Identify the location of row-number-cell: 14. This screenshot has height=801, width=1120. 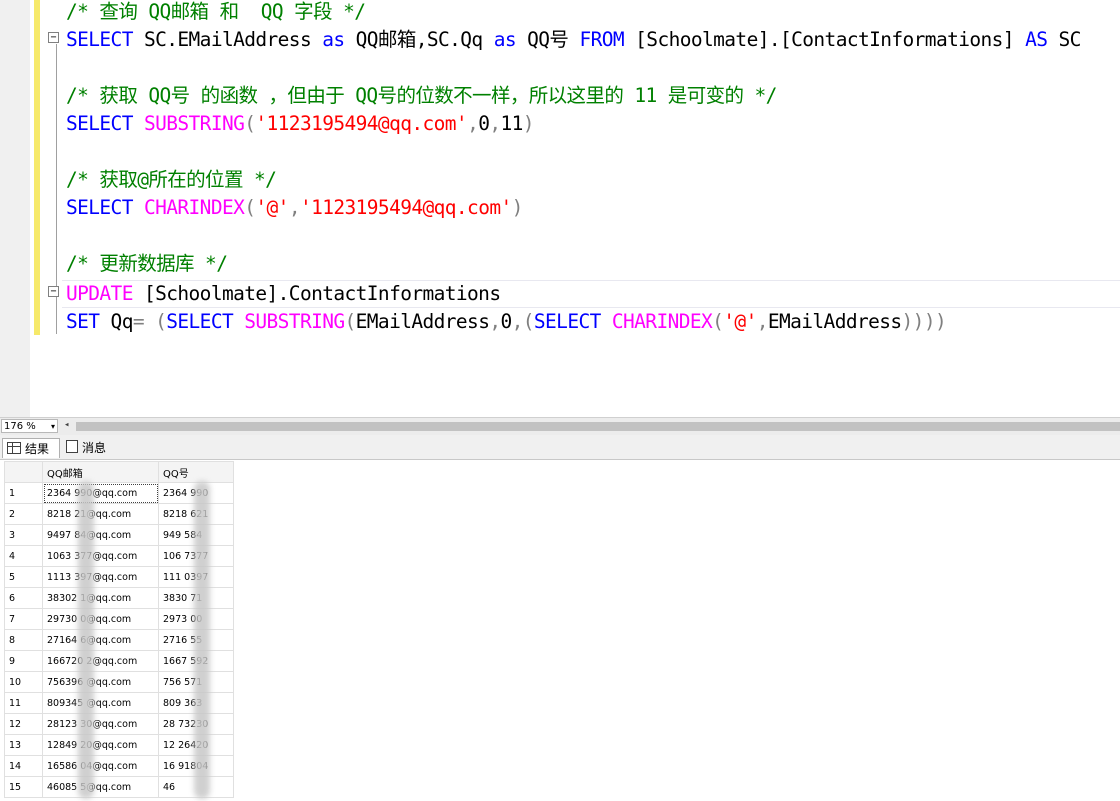
(23, 766).